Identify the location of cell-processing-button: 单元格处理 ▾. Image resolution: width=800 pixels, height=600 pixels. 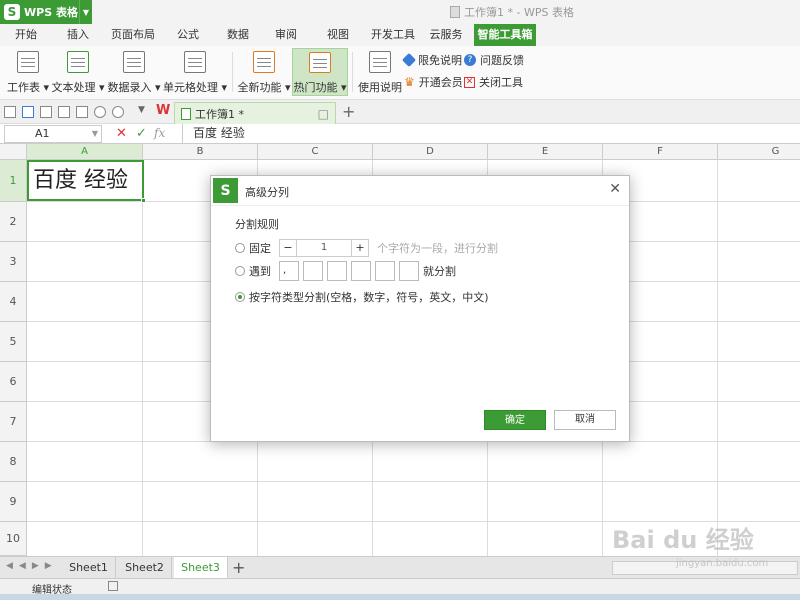
(195, 72).